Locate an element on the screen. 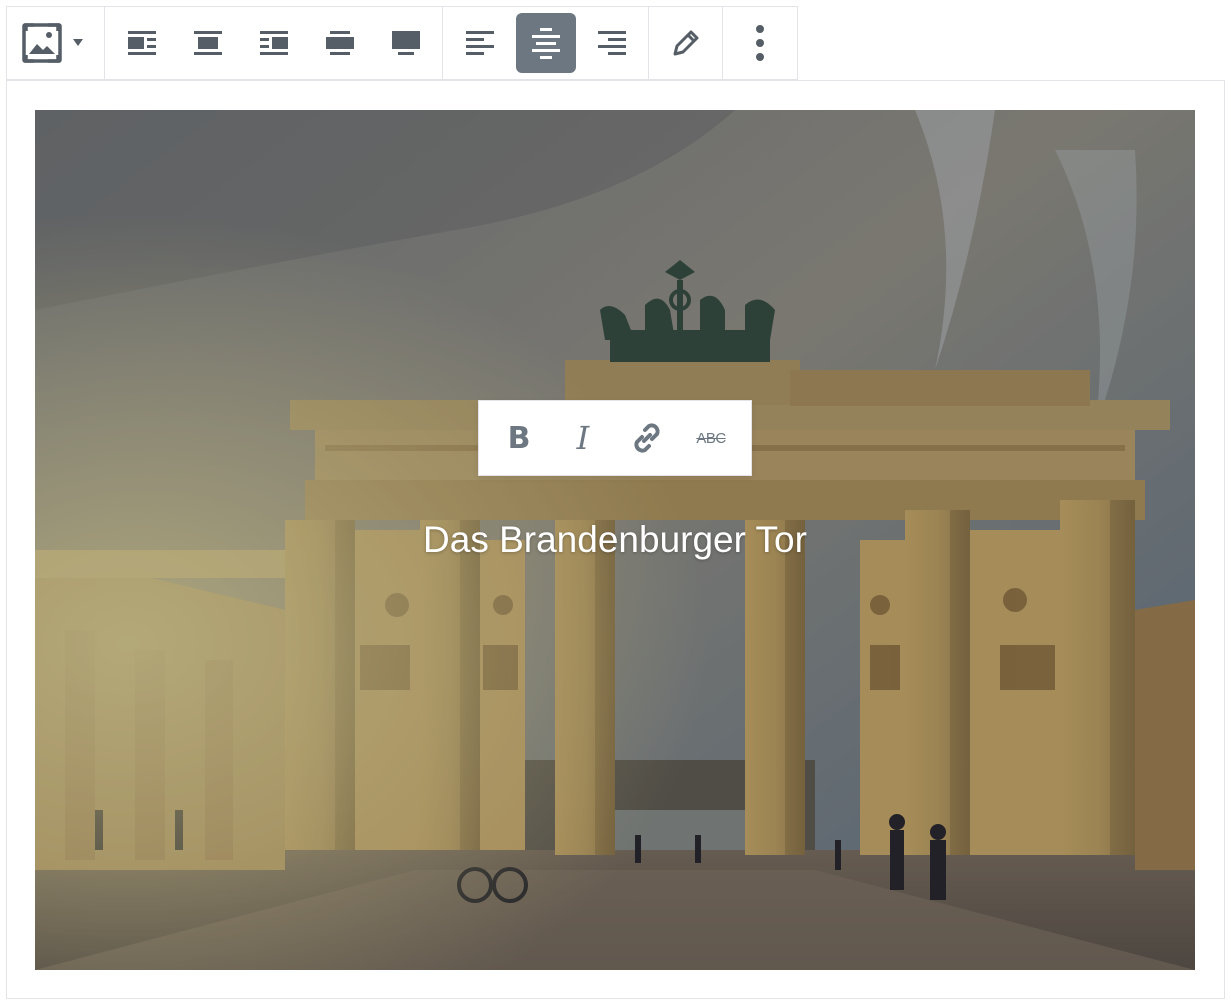 This screenshot has width=1231, height=1006. italic-button: I is located at coordinates (583, 438).